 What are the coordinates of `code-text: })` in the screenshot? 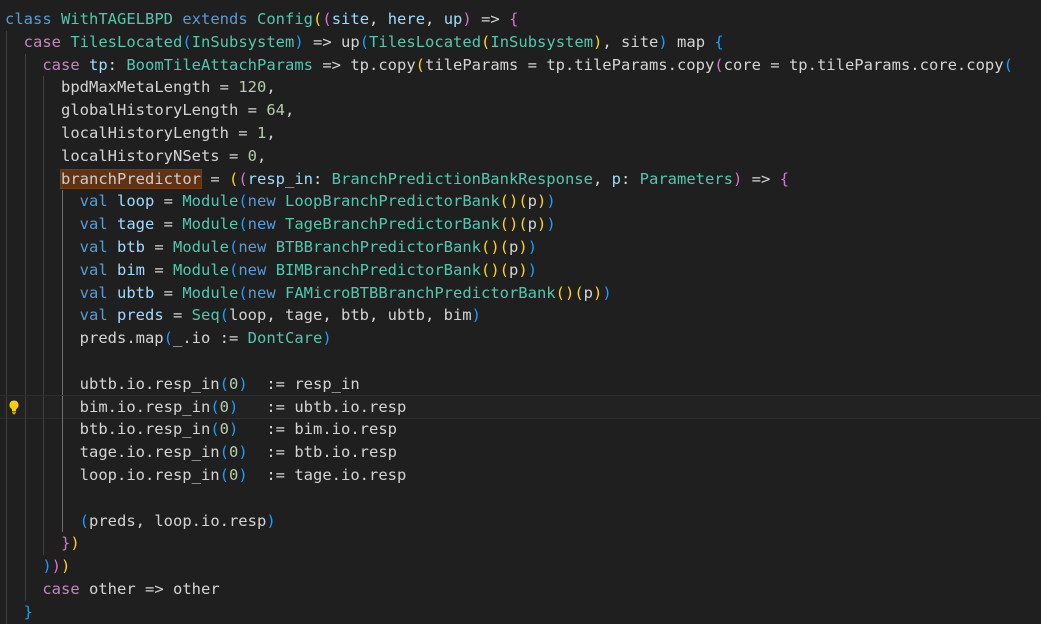 It's located at (42, 543).